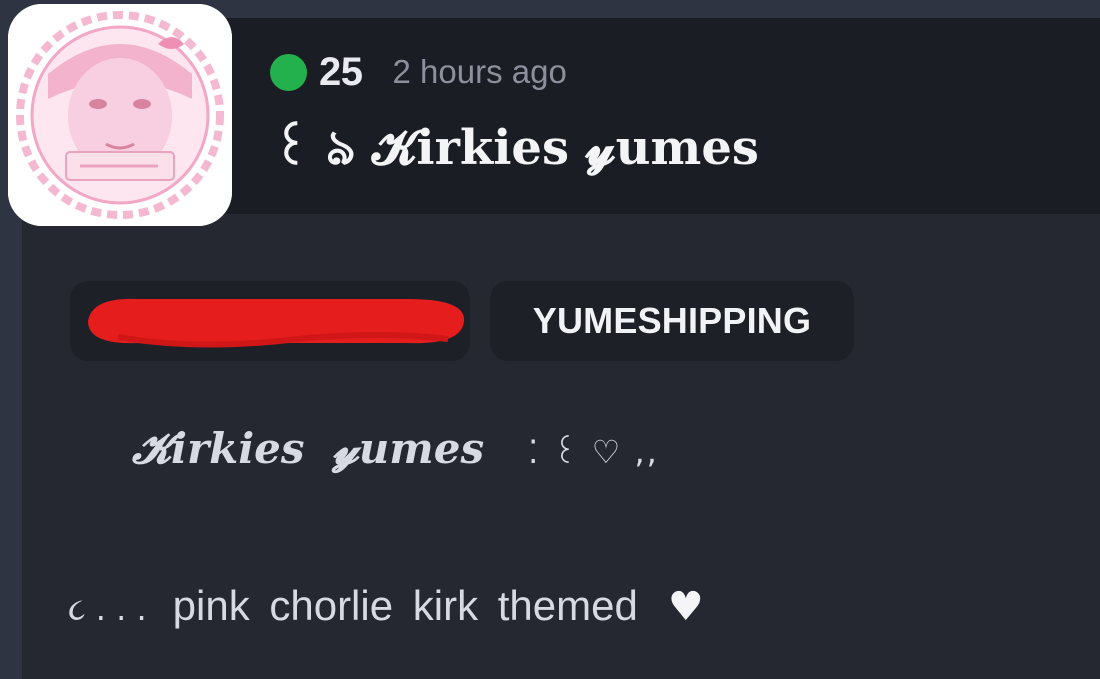 The width and height of the screenshot is (1100, 679). I want to click on redacted-tag, so click(270, 321).